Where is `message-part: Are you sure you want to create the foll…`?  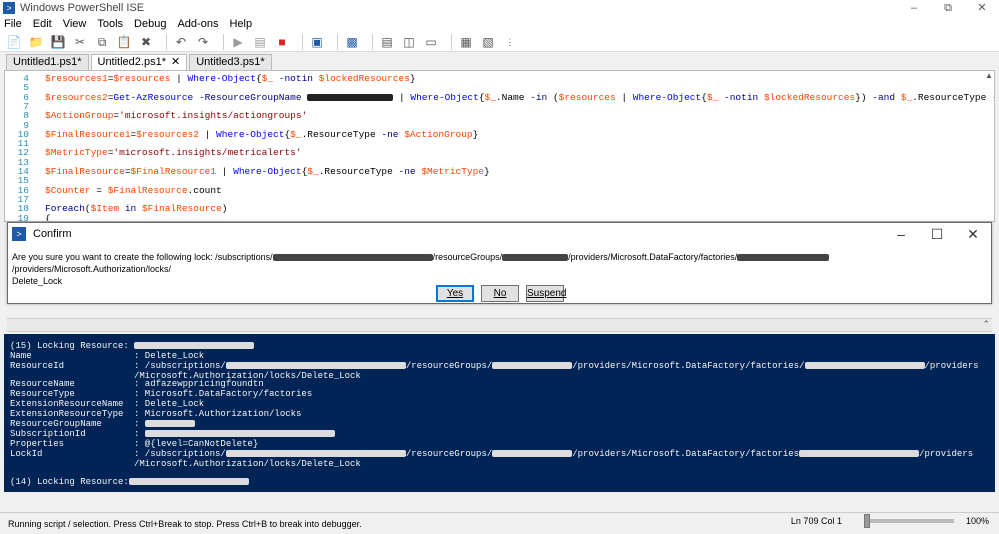 message-part: Are you sure you want to create the foll… is located at coordinates (142, 257).